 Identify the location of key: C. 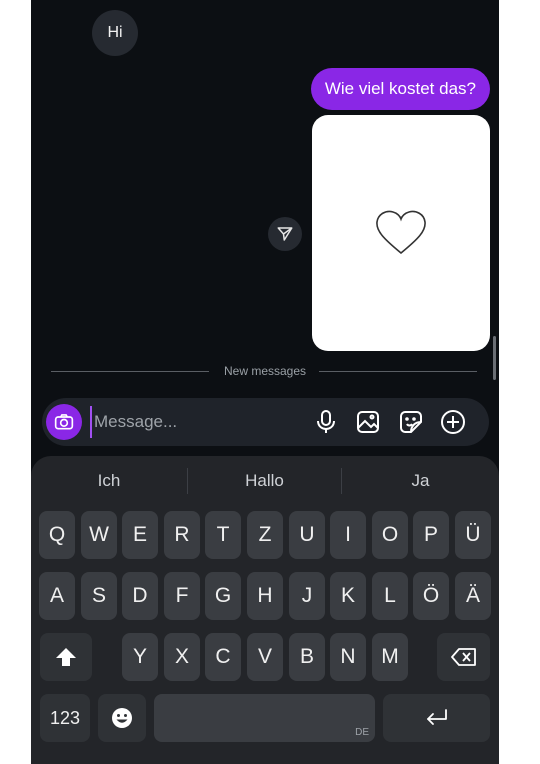
(223, 657).